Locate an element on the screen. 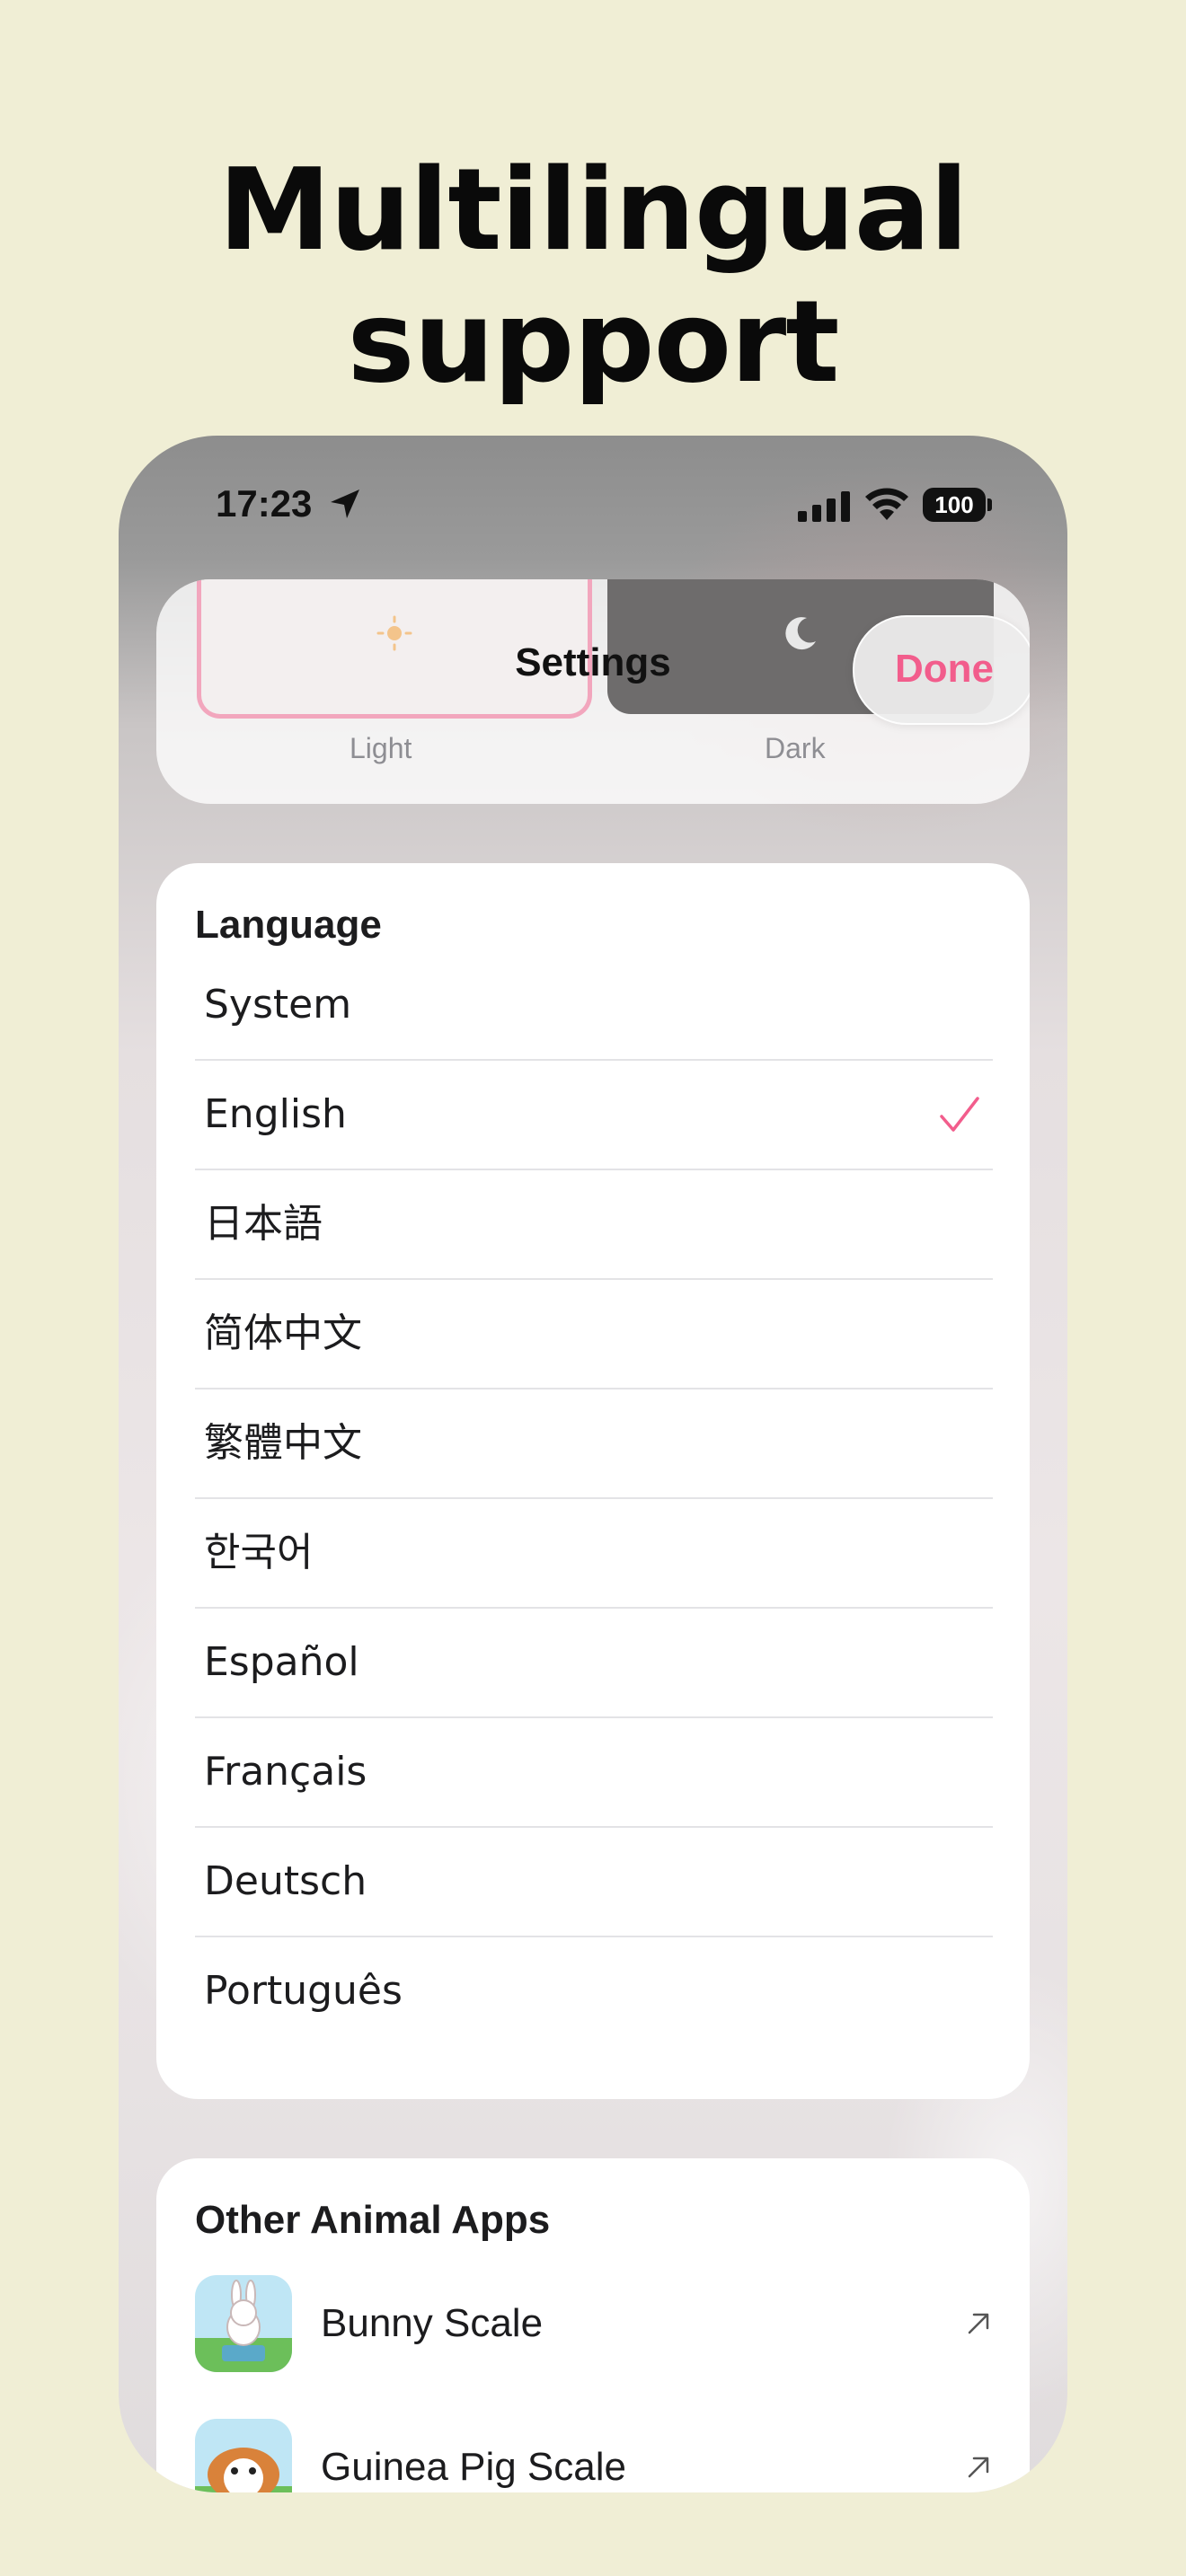 This screenshot has width=1186, height=2576. language-option-french: Français is located at coordinates (594, 1773).